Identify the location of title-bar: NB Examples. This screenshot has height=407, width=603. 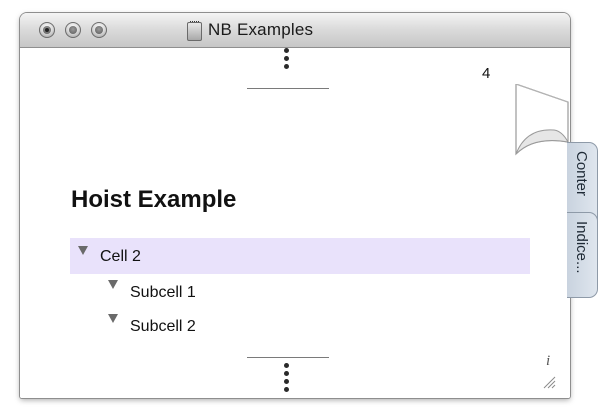
(295, 30).